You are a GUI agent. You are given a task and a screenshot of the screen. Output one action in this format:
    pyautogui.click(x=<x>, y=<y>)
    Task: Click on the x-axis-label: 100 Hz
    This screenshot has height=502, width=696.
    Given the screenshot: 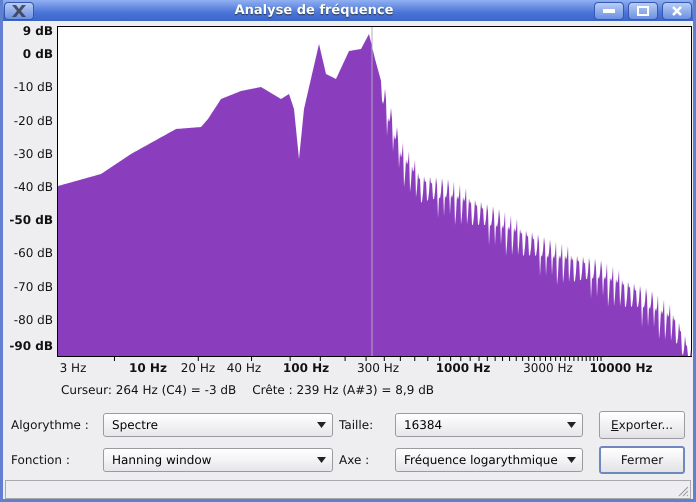 What is the action you would take?
    pyautogui.click(x=306, y=368)
    